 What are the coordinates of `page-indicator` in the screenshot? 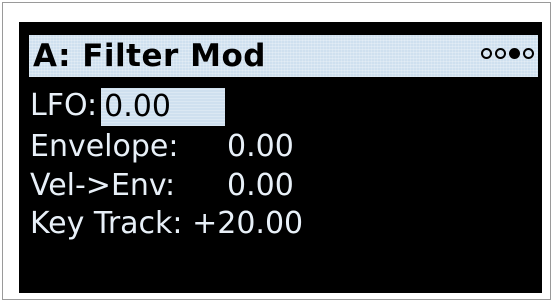 It's located at (507, 53).